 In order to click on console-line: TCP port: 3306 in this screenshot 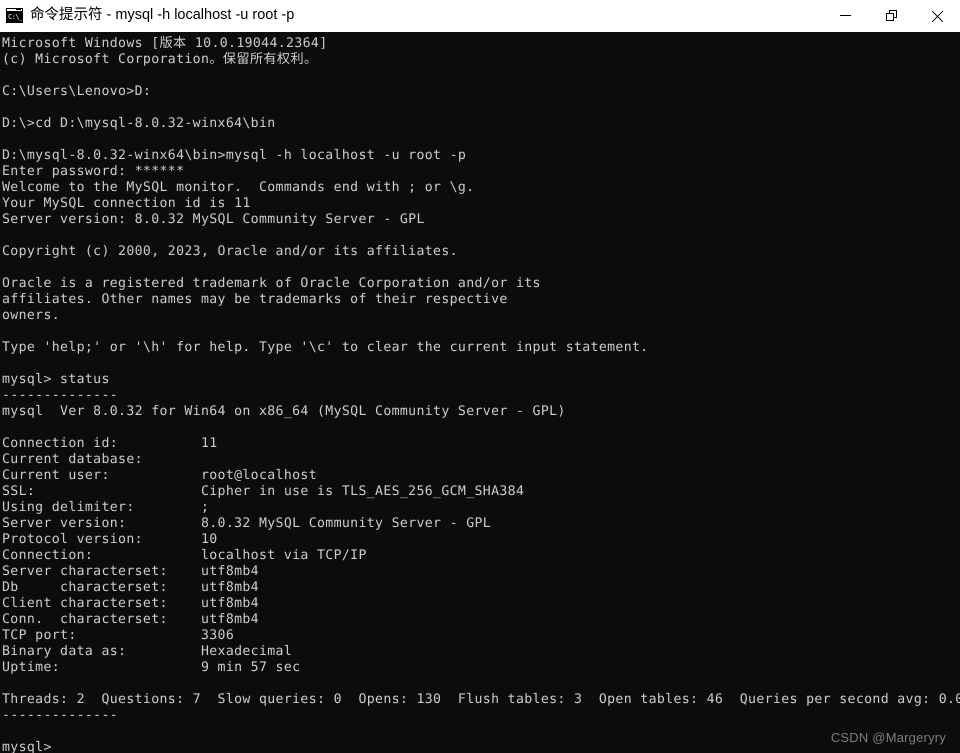, I will do `click(118, 635)`.